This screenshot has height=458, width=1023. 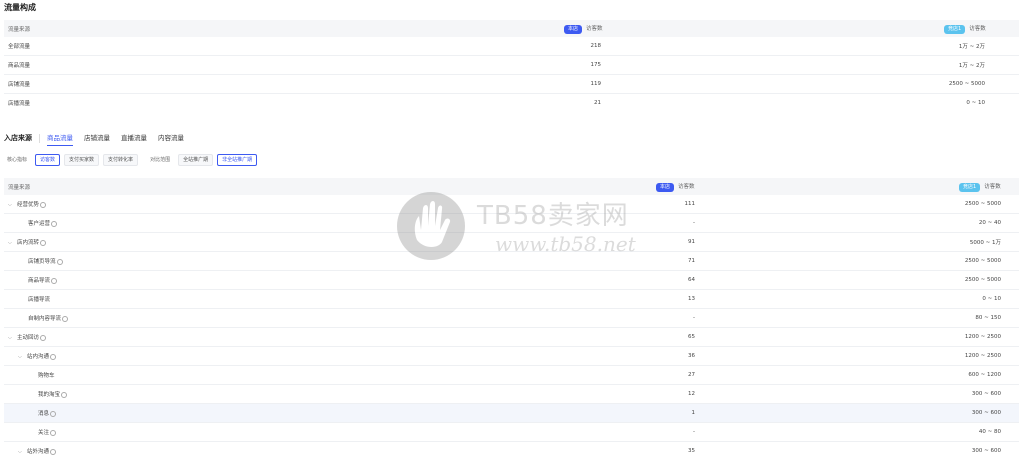 What do you see at coordinates (511, 337) in the screenshot?
I see `table-row: ⌵ 主动回访 65 1200 ~ 2500` at bounding box center [511, 337].